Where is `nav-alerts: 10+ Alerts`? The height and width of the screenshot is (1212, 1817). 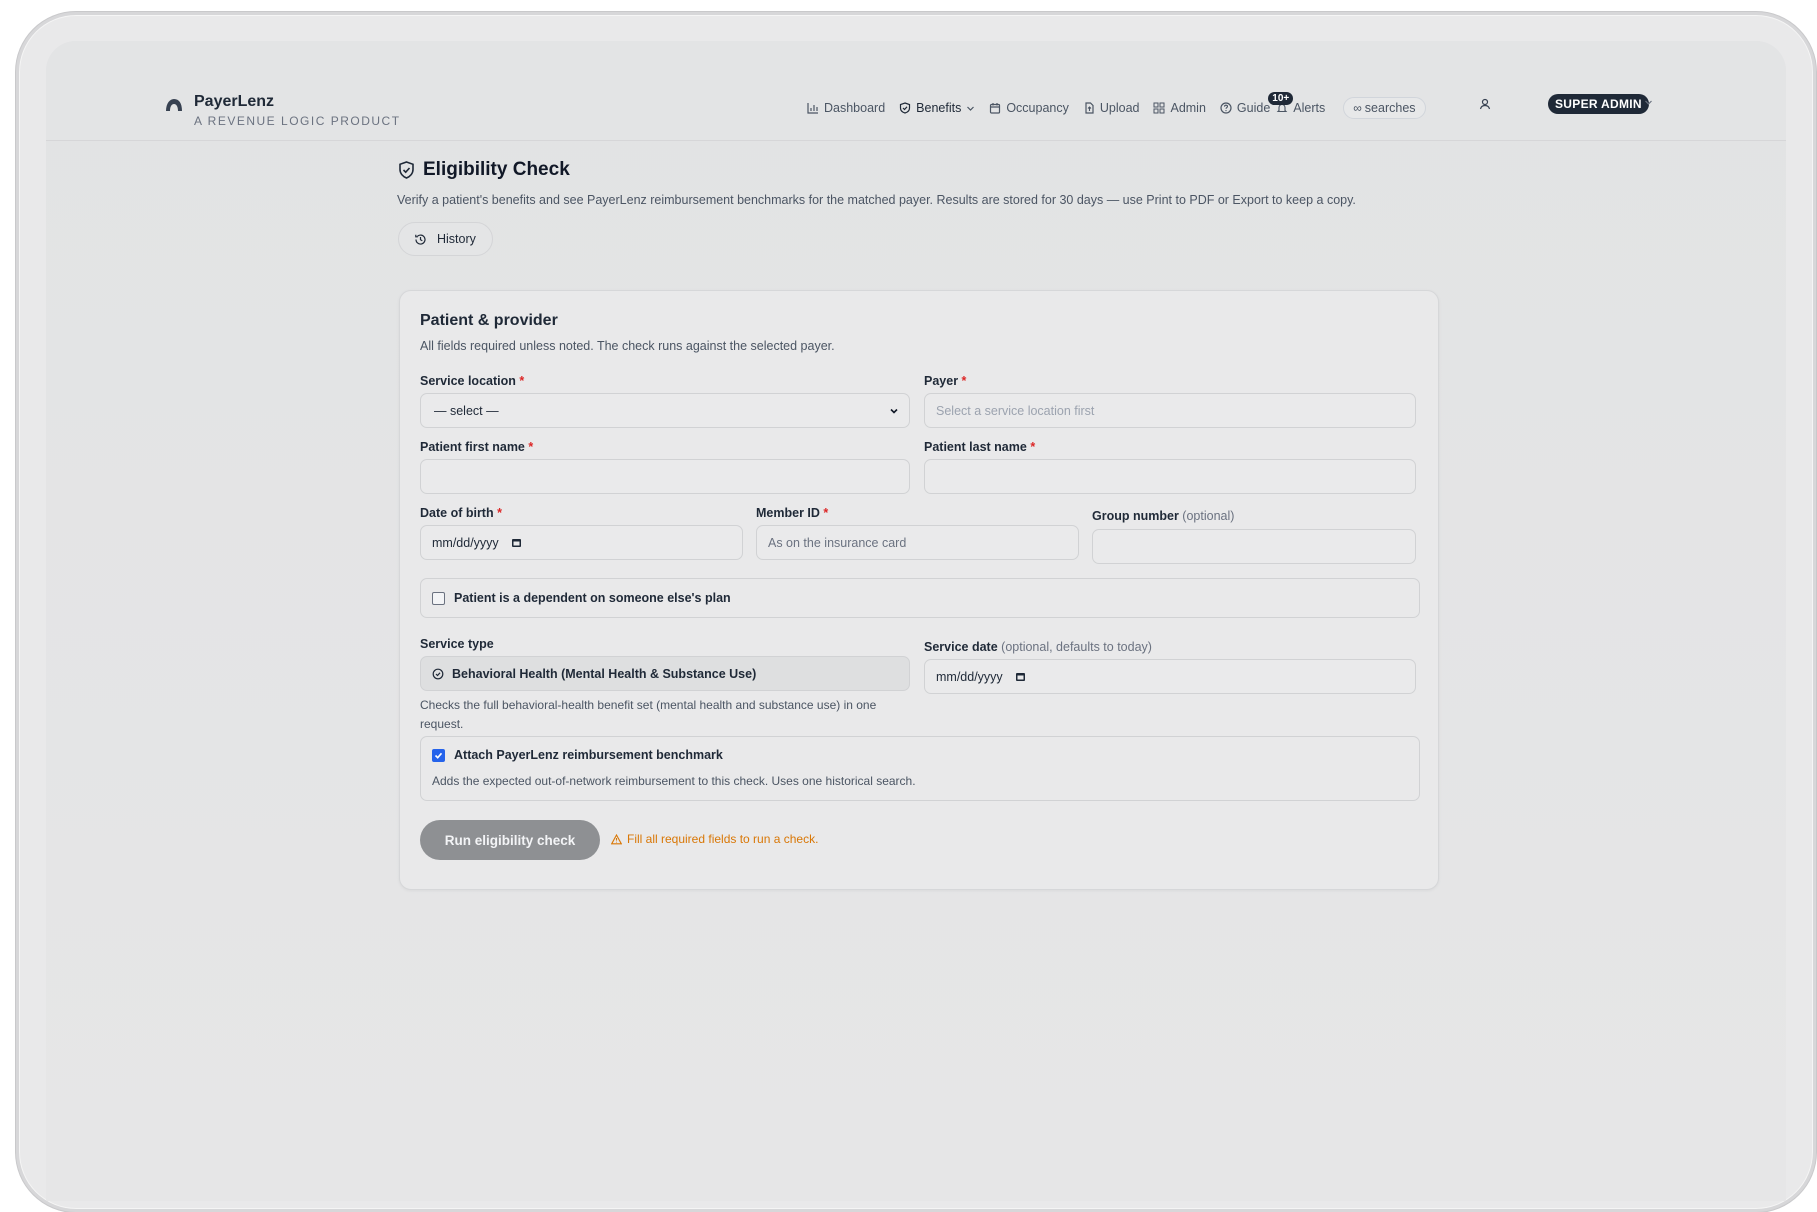
nav-alerts: 10+ Alerts is located at coordinates (1297, 103).